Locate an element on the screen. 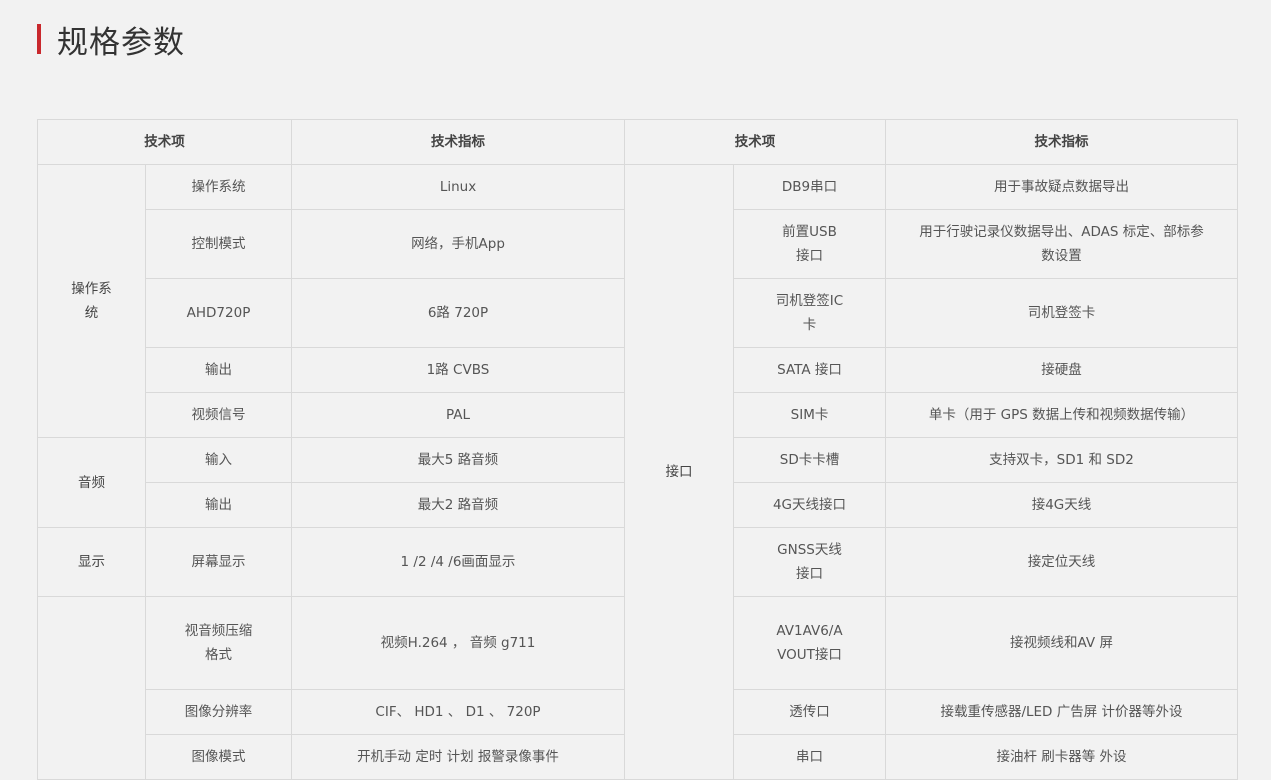  item-cell: 操作系统 is located at coordinates (218, 187).